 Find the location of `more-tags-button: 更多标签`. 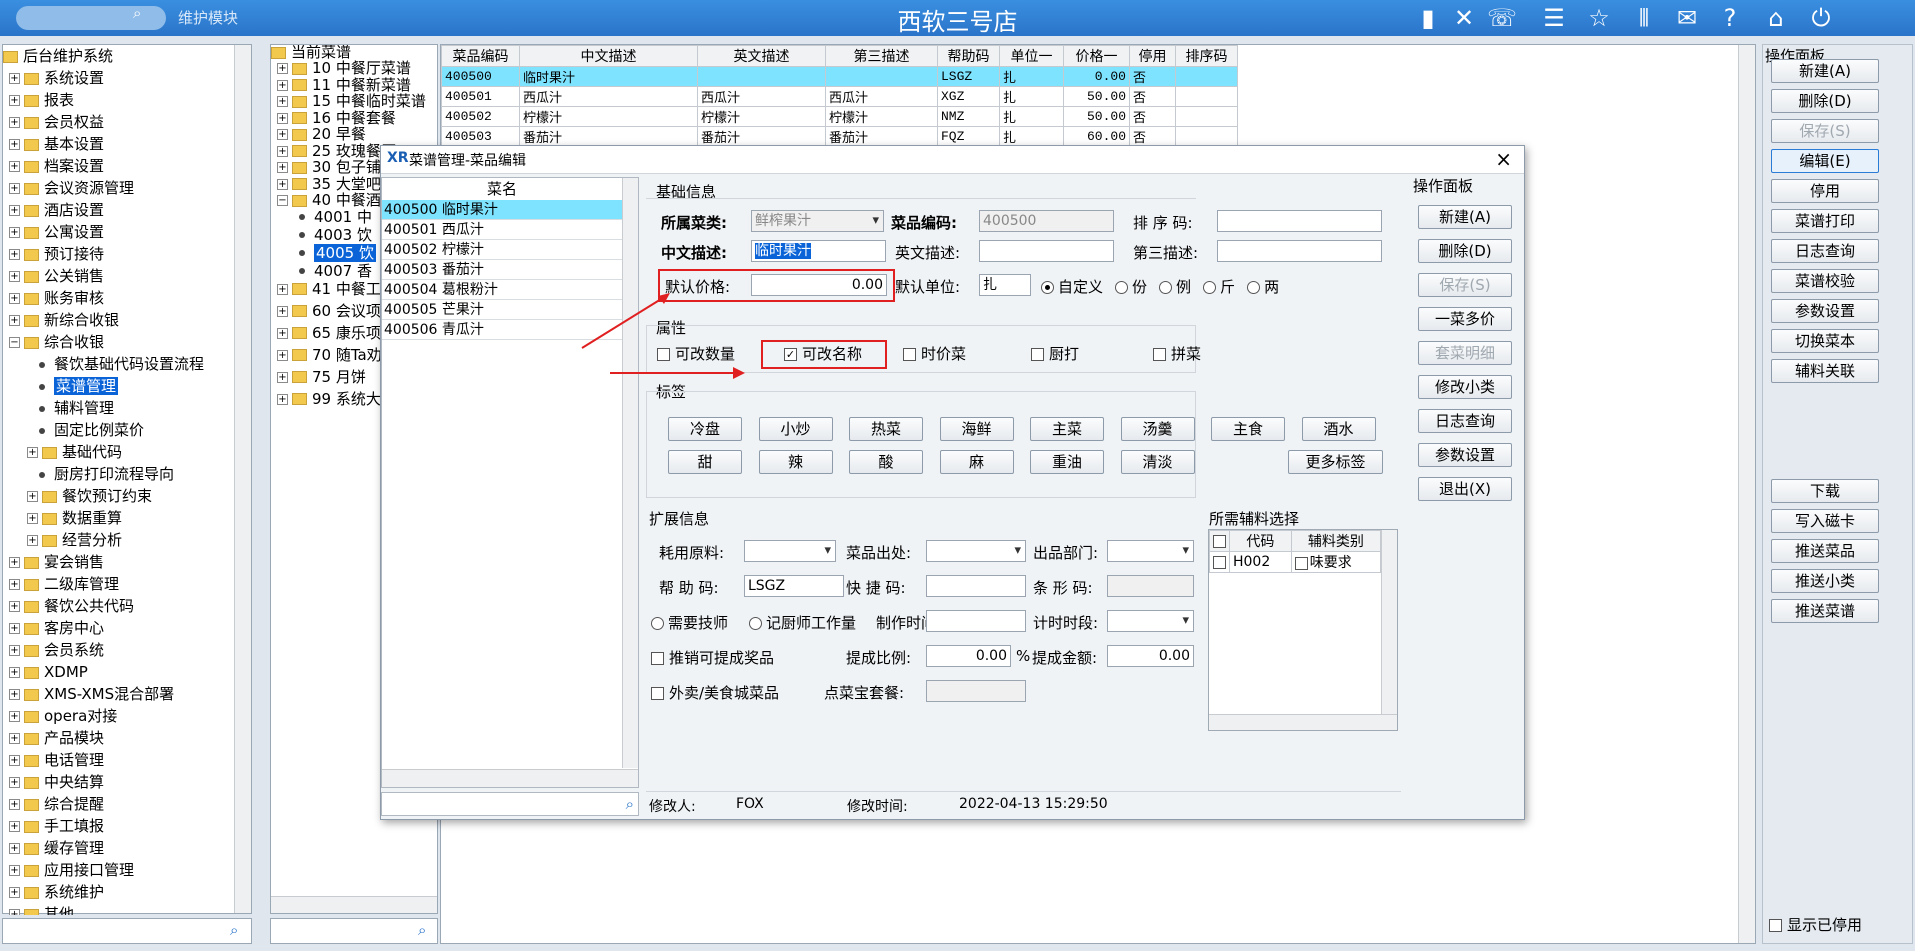

more-tags-button: 更多标签 is located at coordinates (1335, 462).